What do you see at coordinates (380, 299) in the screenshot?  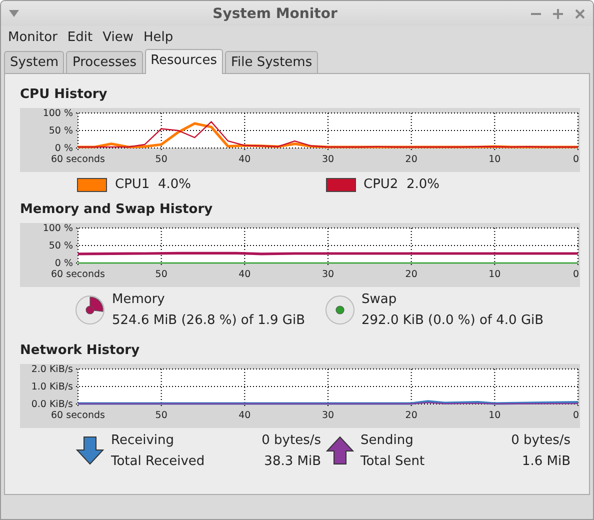 I see `usage-label: Swap` at bounding box center [380, 299].